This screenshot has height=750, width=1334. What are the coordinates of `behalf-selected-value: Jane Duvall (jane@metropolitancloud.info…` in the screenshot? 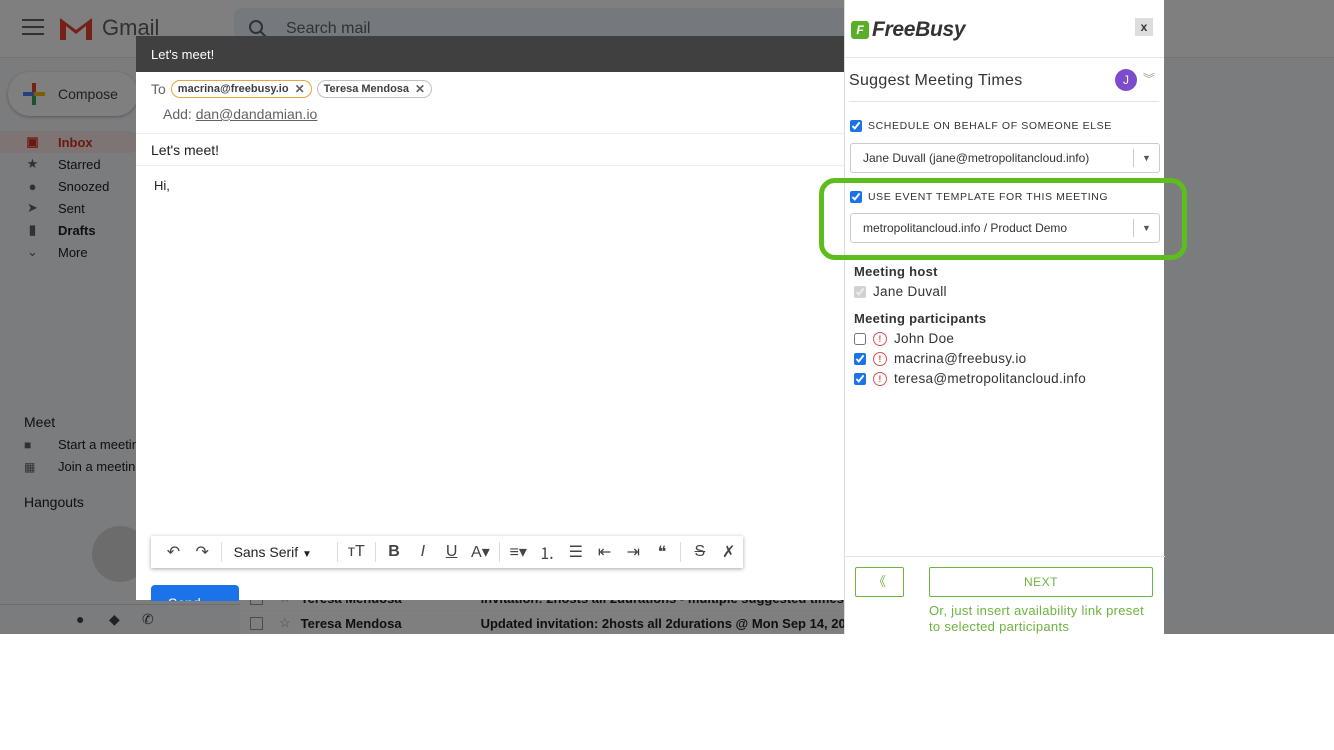 It's located at (976, 158).